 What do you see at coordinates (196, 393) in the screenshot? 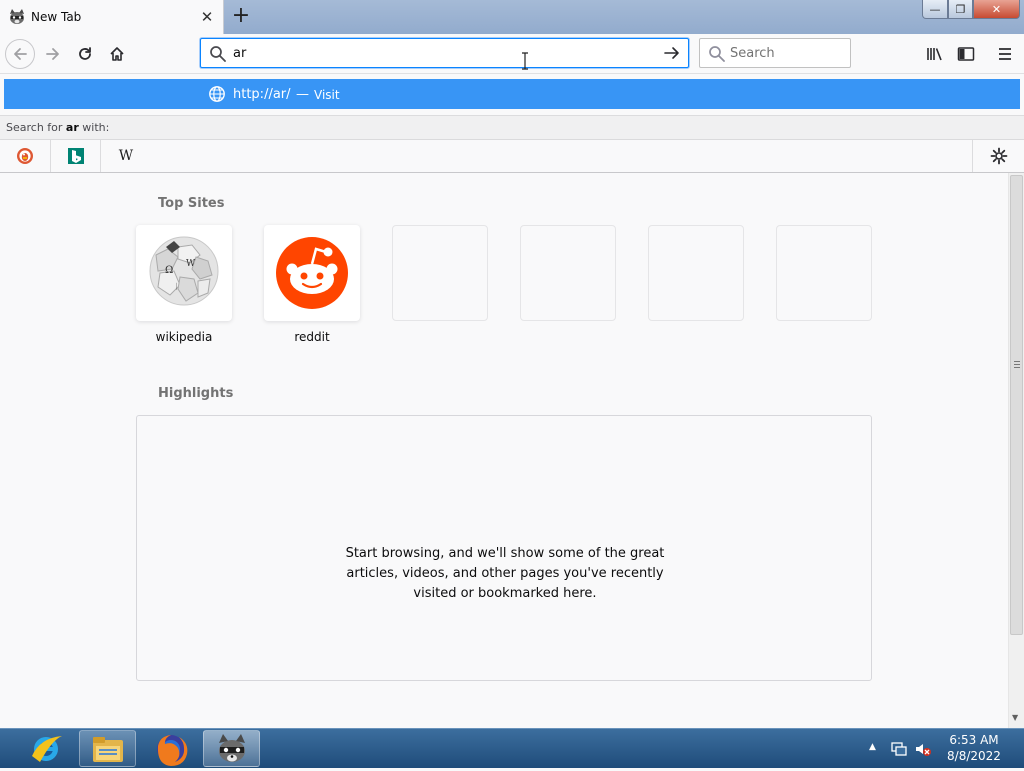
I see `highlights-title: Highlights` at bounding box center [196, 393].